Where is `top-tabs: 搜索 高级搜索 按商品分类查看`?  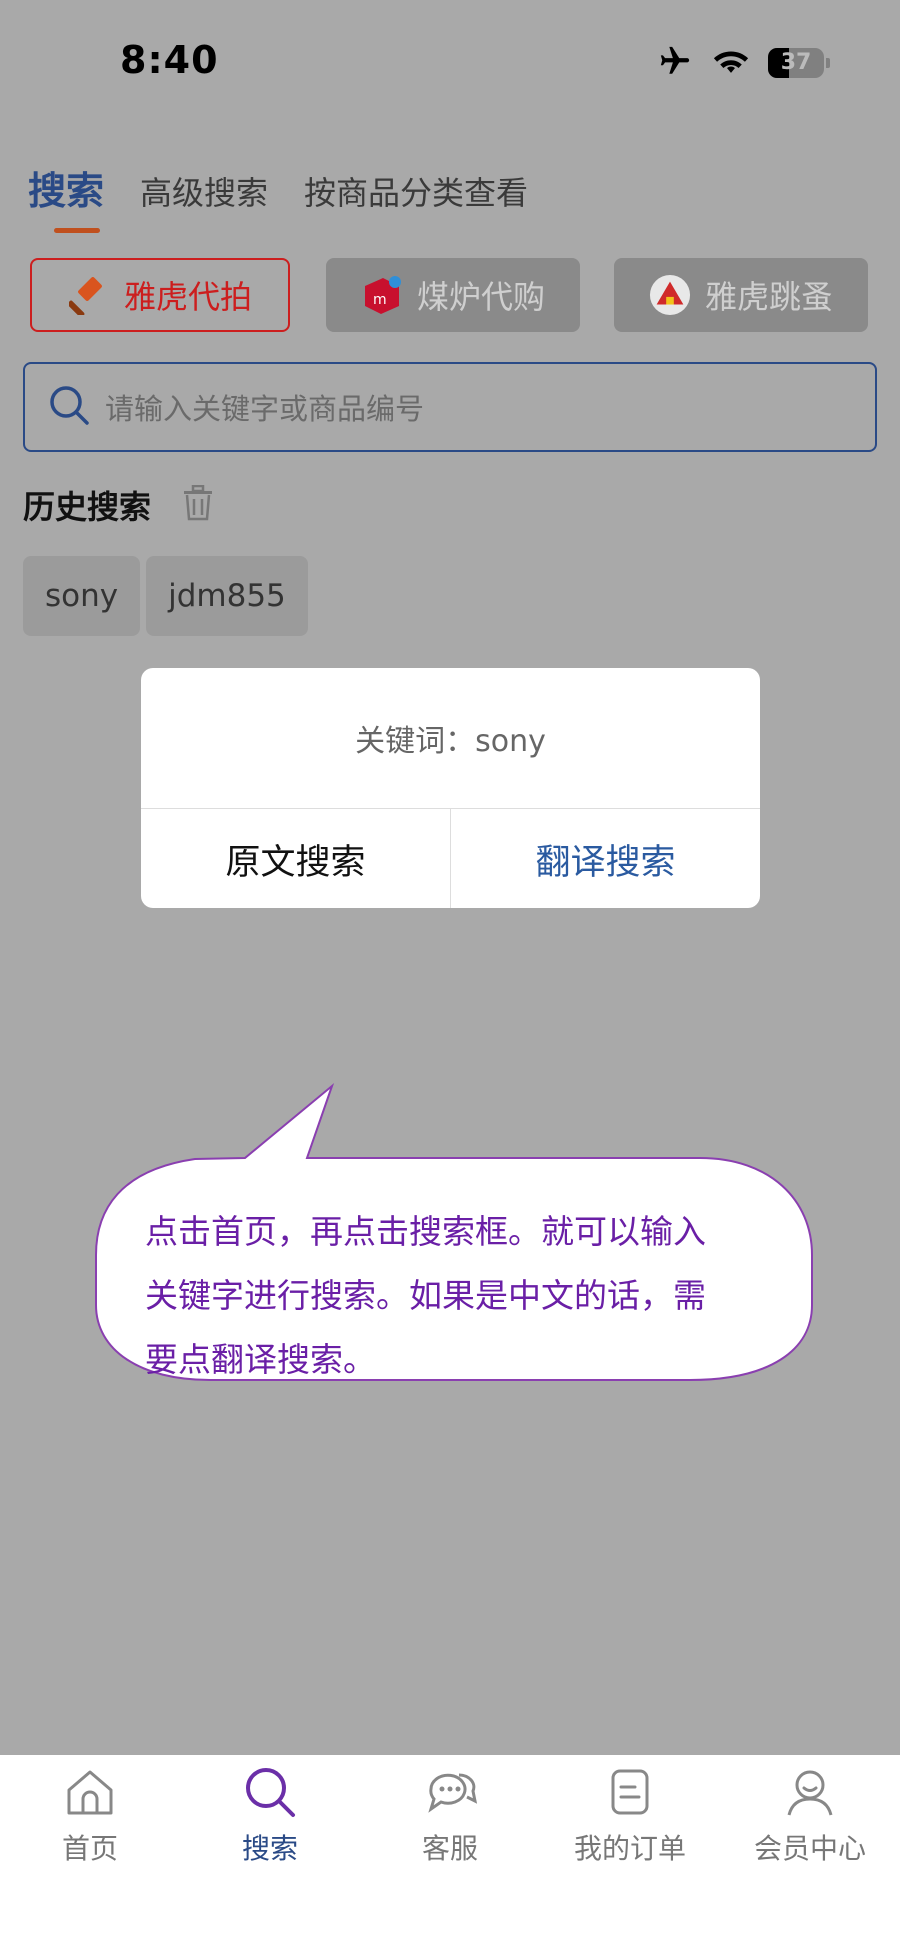
top-tabs: 搜索 高级搜索 按商品分类查看 is located at coordinates (296, 196).